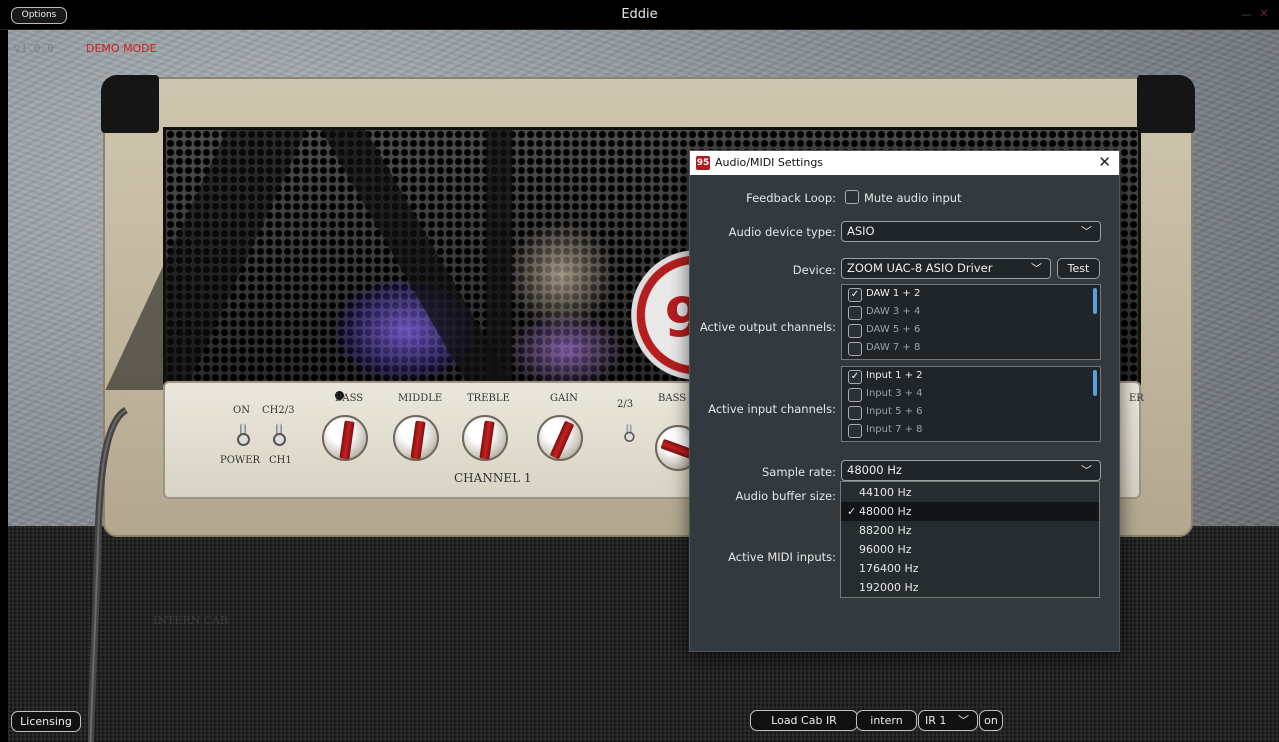 This screenshot has height=742, width=1279. What do you see at coordinates (886, 720) in the screenshot?
I see `intern-button: intern` at bounding box center [886, 720].